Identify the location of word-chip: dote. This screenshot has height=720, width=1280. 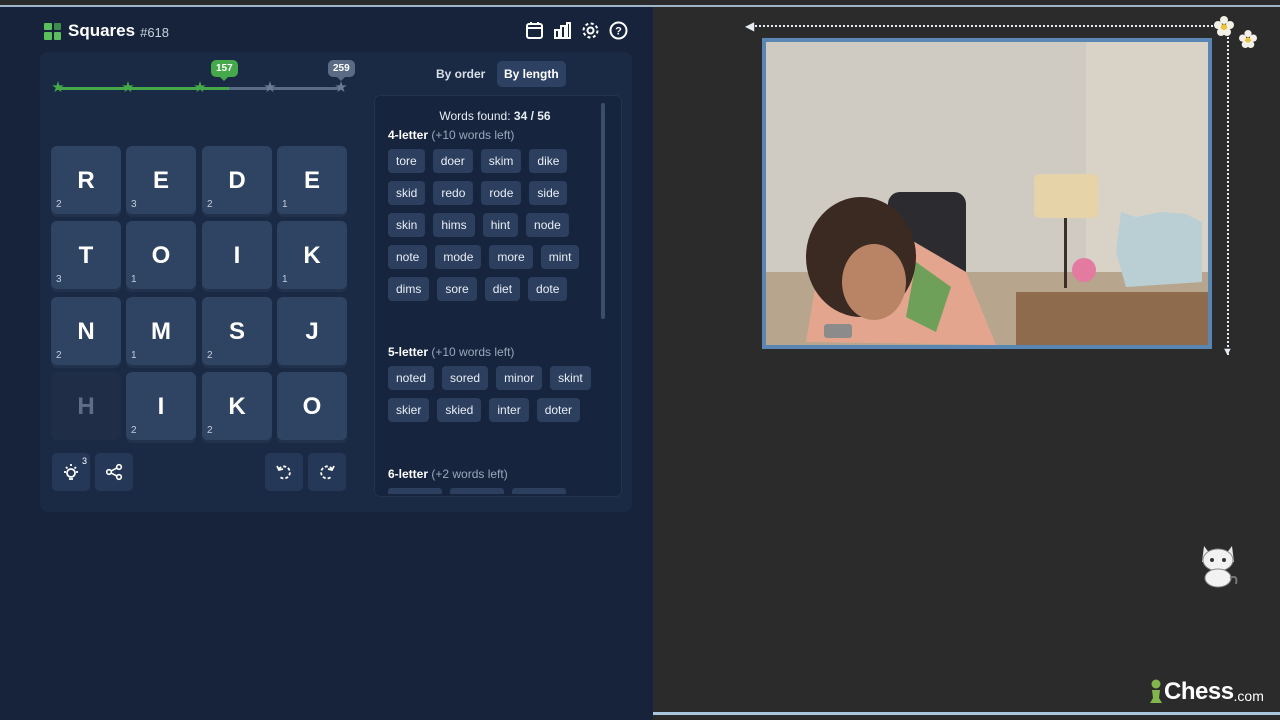
(548, 289).